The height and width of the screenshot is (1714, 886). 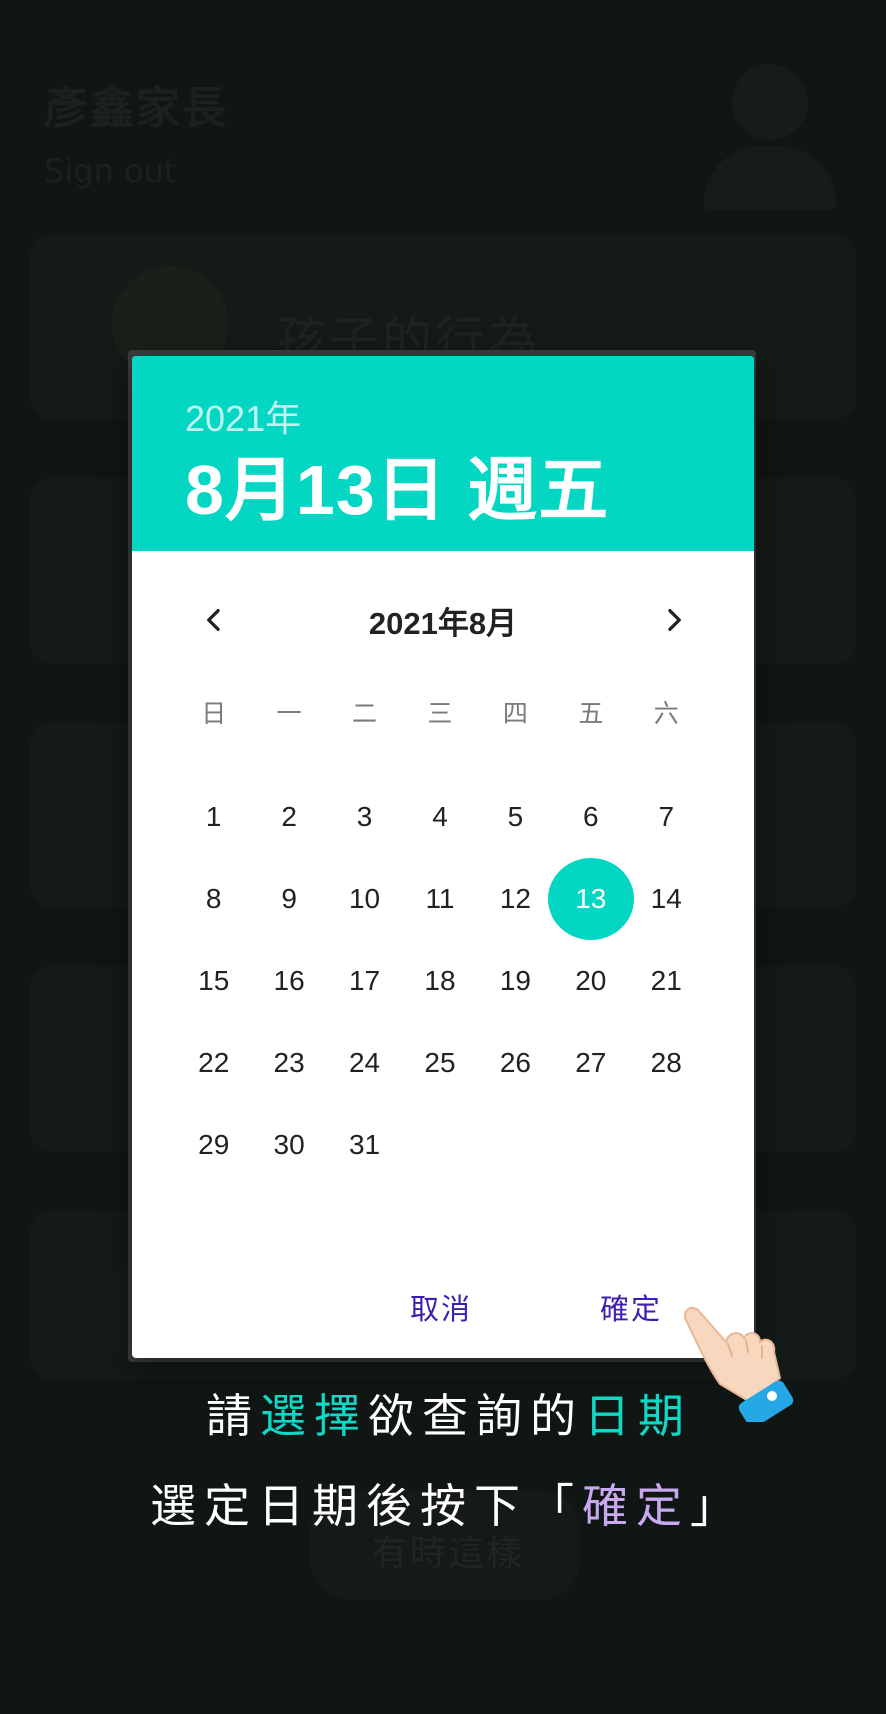 I want to click on day-cell: 14, so click(x=666, y=899).